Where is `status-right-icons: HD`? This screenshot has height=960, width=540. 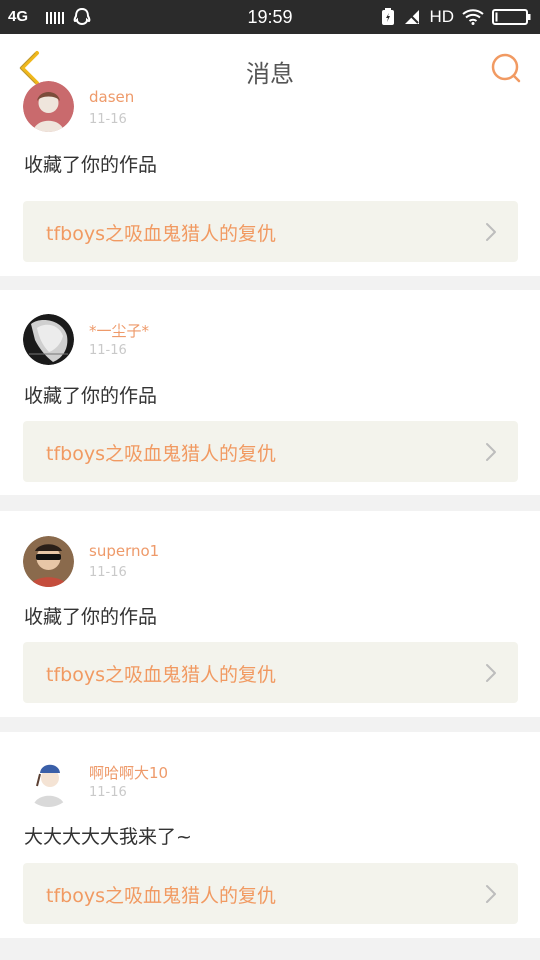 status-right-icons: HD is located at coordinates (456, 17).